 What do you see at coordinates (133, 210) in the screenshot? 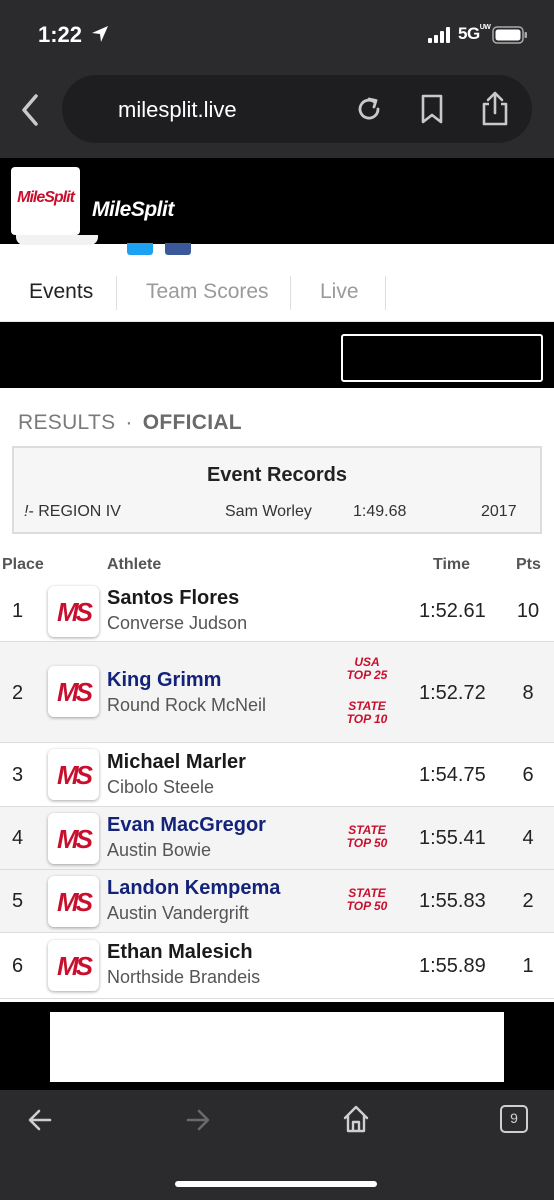
I see `site-brand: MileSplit` at bounding box center [133, 210].